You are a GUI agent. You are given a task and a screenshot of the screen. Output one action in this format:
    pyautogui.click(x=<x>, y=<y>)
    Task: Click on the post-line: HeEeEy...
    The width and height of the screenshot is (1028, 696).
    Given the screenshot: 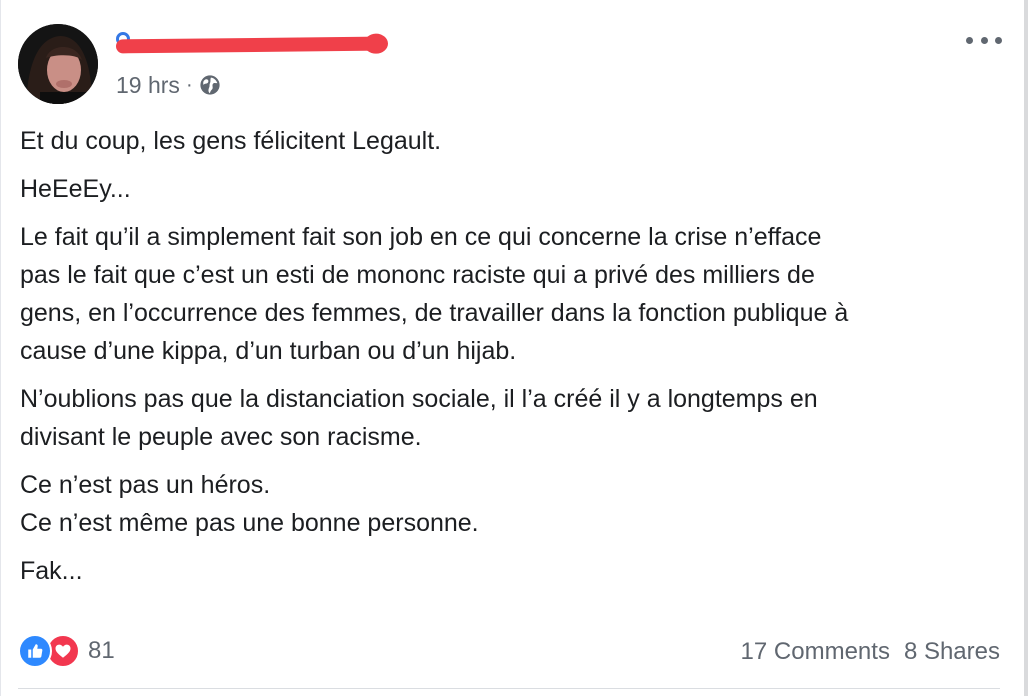 What is the action you would take?
    pyautogui.click(x=75, y=189)
    